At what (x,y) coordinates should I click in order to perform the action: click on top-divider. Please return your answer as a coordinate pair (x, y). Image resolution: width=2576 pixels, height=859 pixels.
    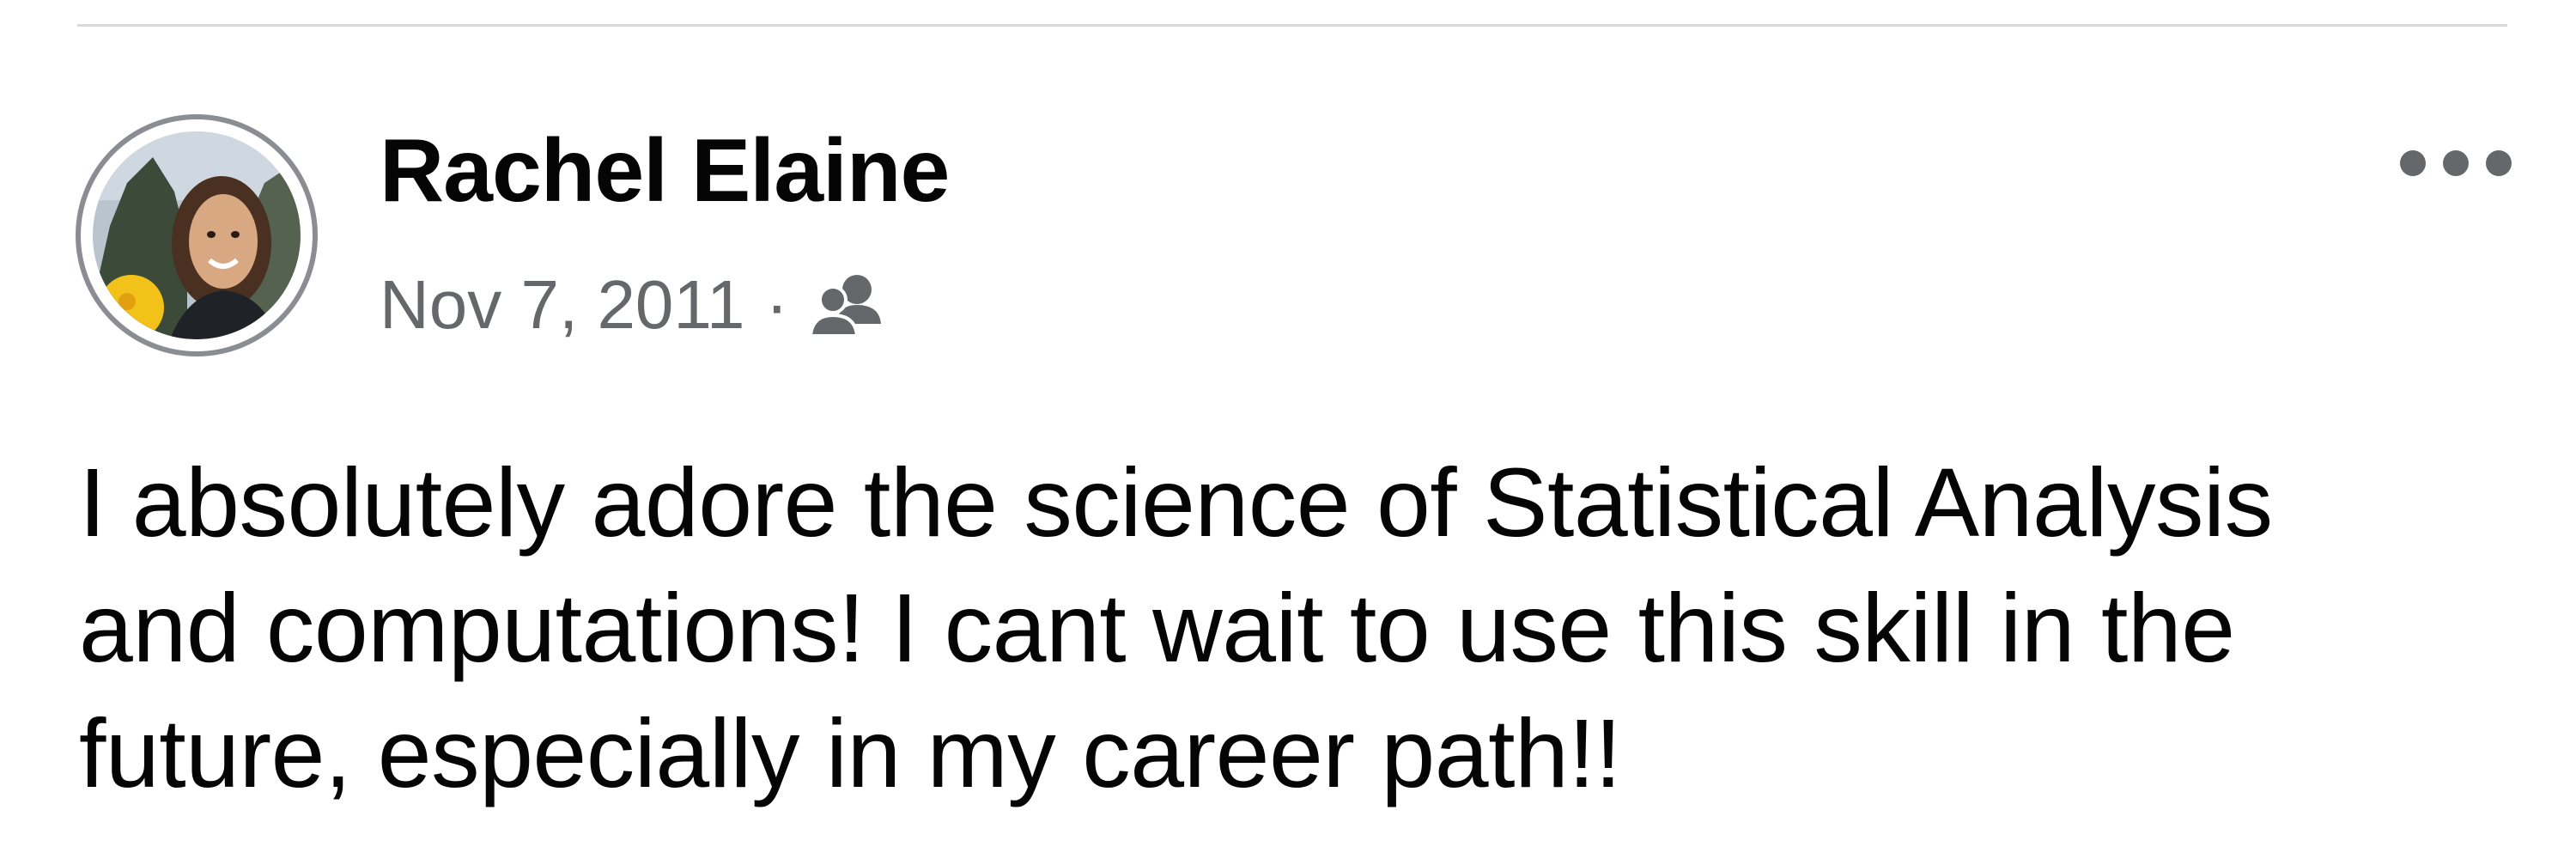
    Looking at the image, I should click on (1292, 26).